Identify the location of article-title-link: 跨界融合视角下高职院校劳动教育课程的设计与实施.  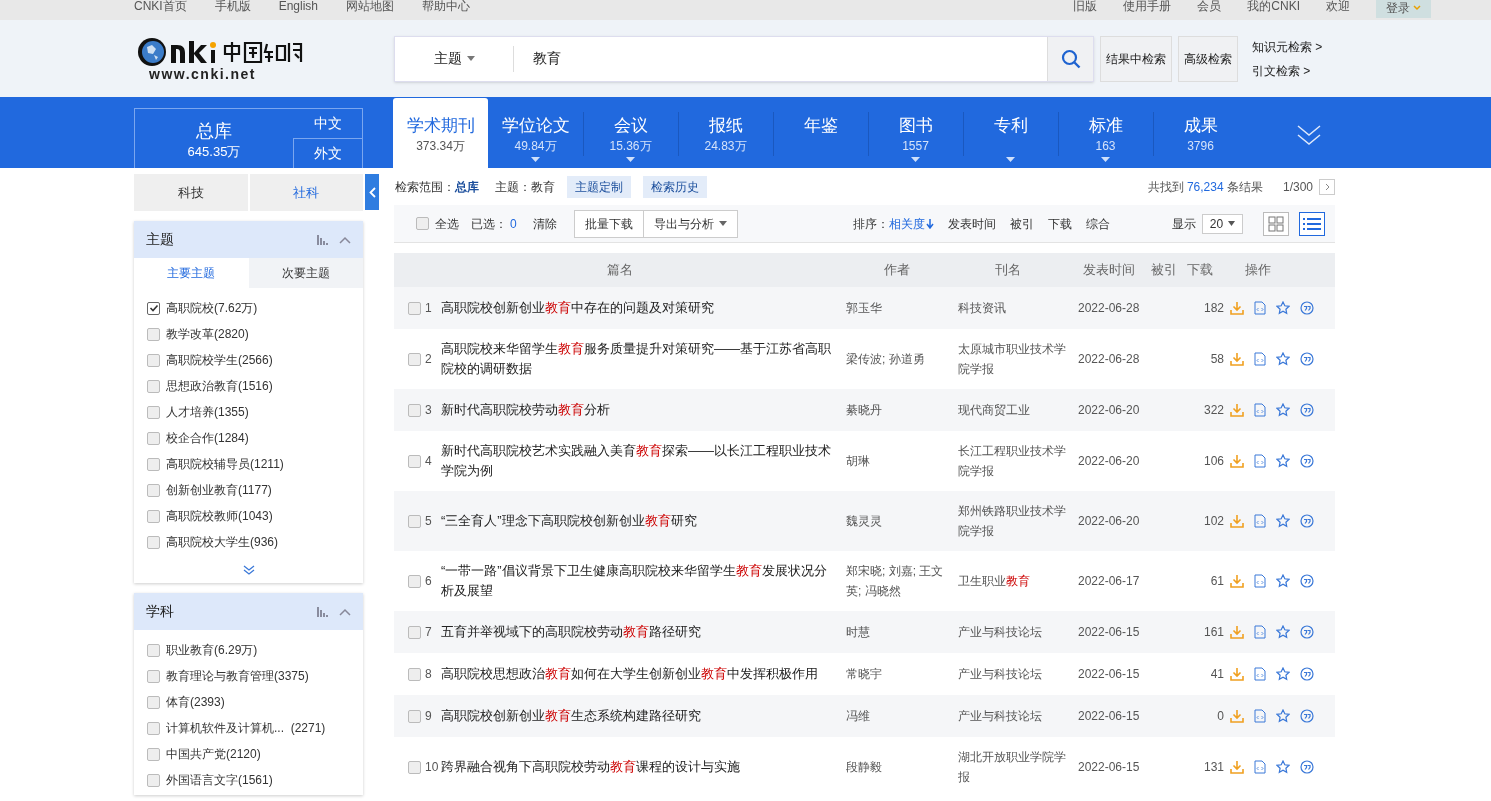
(638, 767).